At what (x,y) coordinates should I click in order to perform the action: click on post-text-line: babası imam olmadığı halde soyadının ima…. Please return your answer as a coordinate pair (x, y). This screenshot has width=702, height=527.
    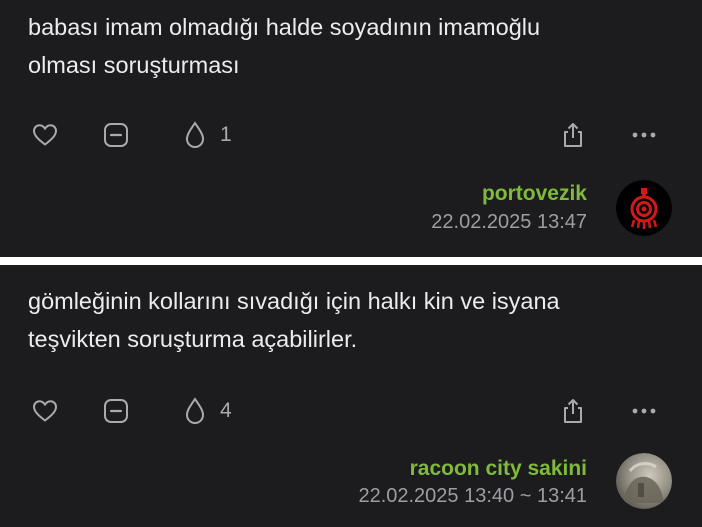
    Looking at the image, I should click on (284, 27).